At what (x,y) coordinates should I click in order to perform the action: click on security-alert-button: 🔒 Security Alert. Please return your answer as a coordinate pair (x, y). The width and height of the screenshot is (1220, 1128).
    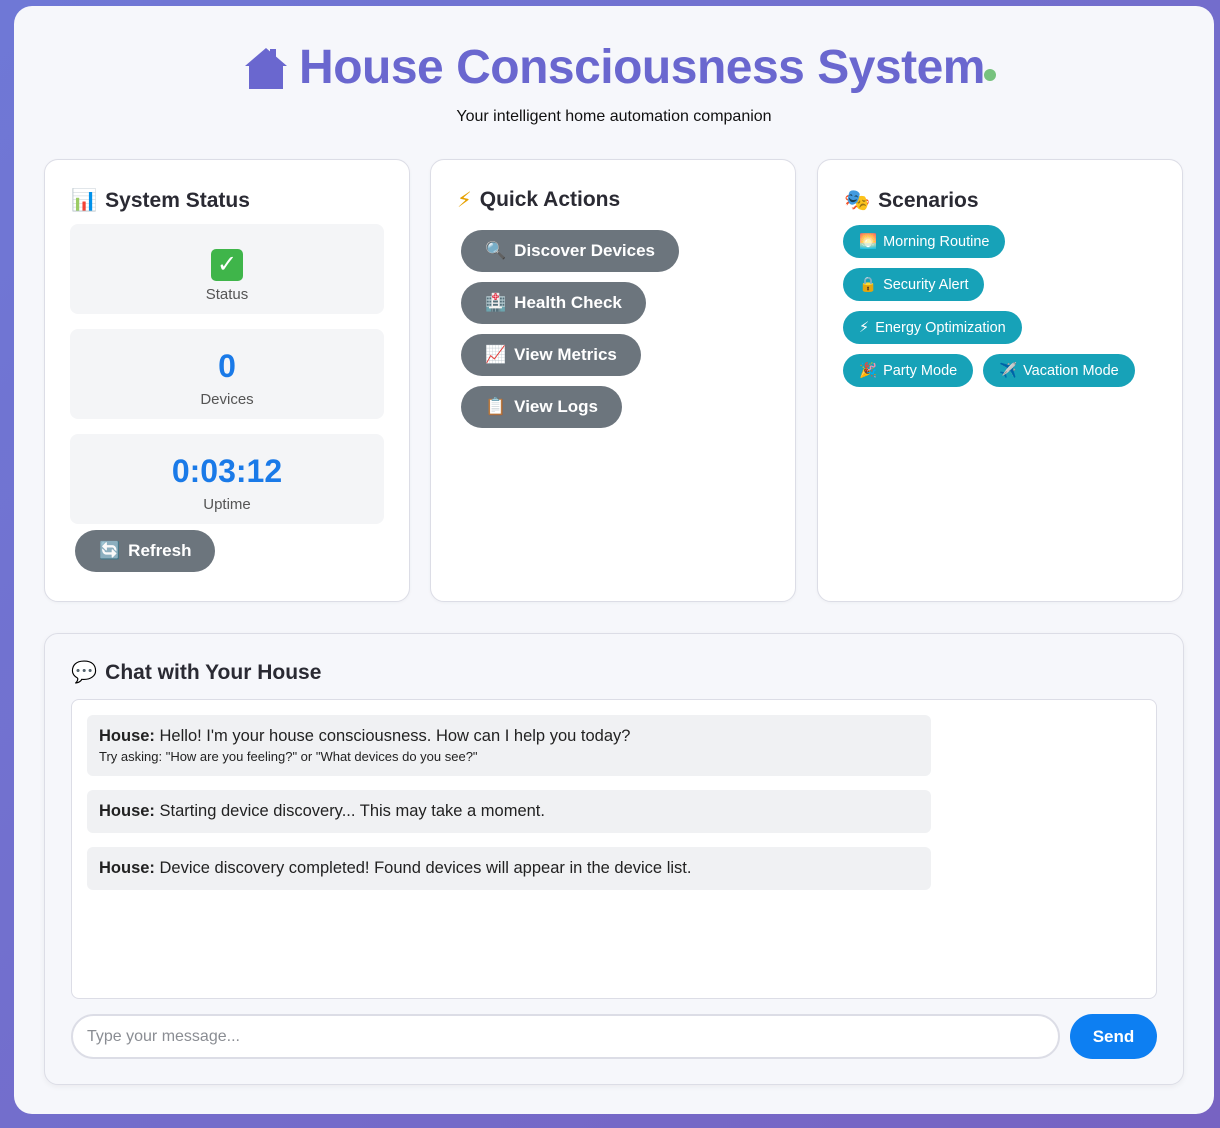
    Looking at the image, I should click on (914, 284).